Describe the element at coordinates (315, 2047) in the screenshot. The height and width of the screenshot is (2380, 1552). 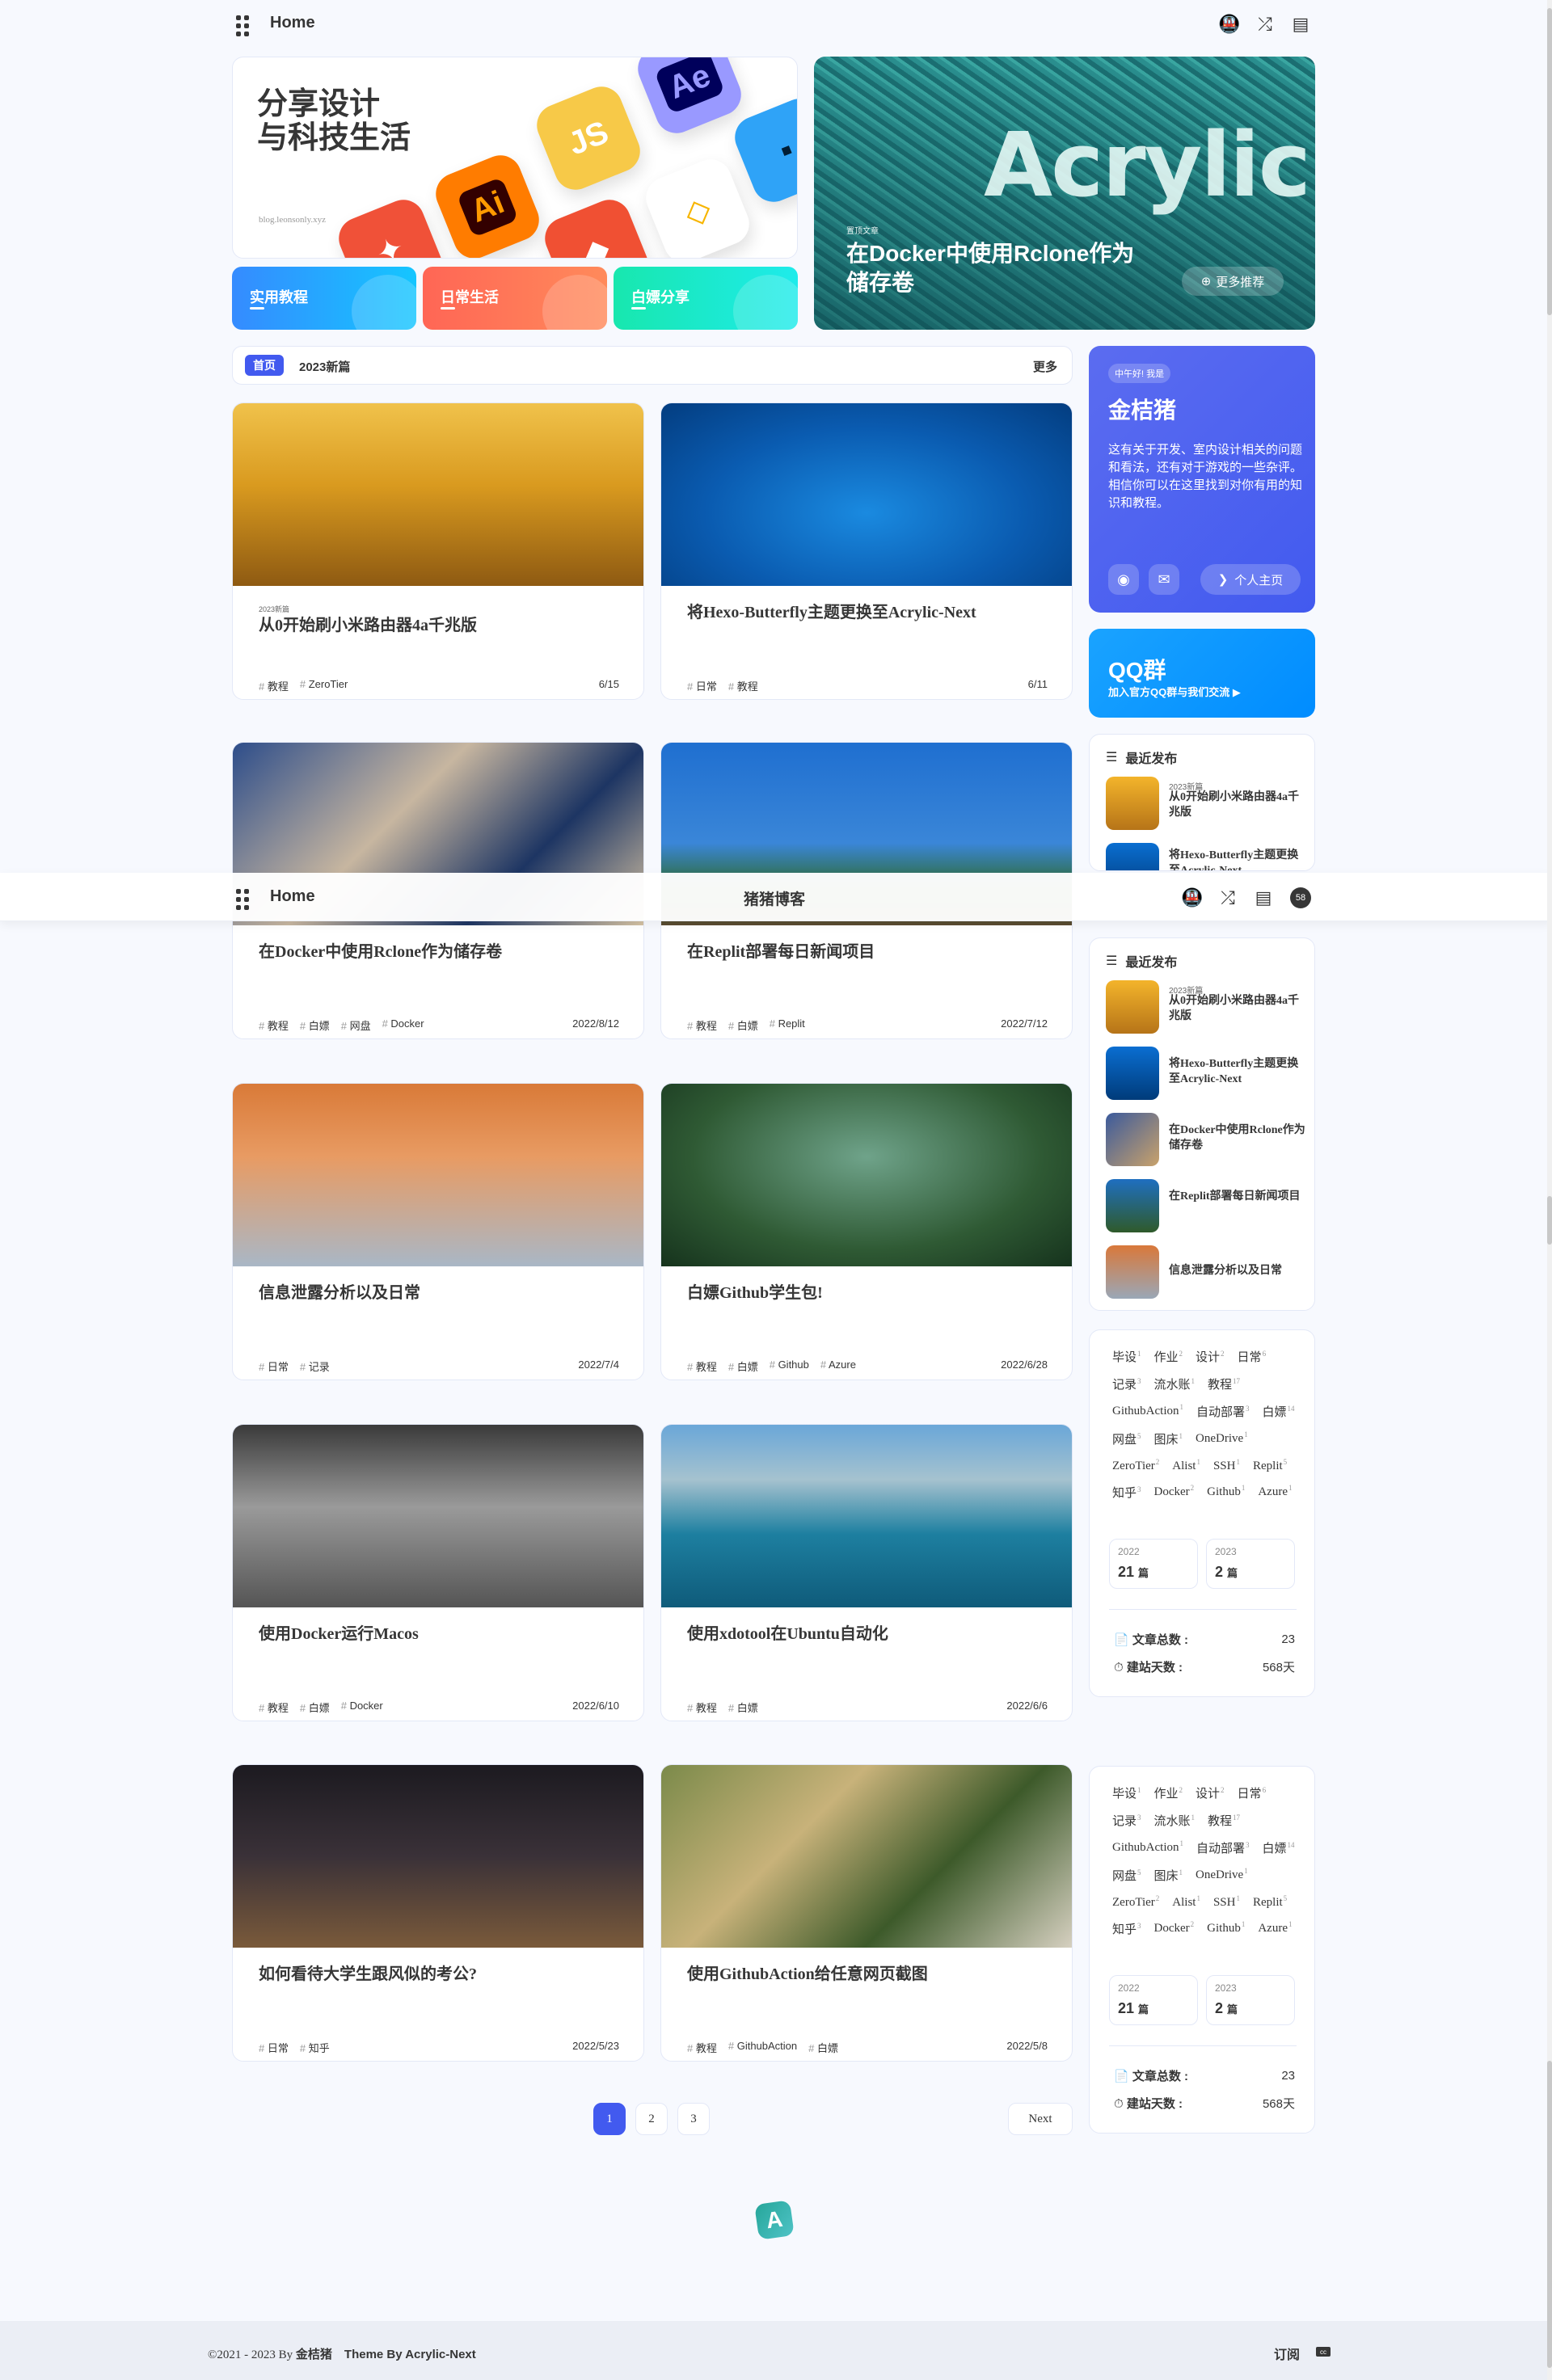
I see `post-tag: 知乎` at that location.